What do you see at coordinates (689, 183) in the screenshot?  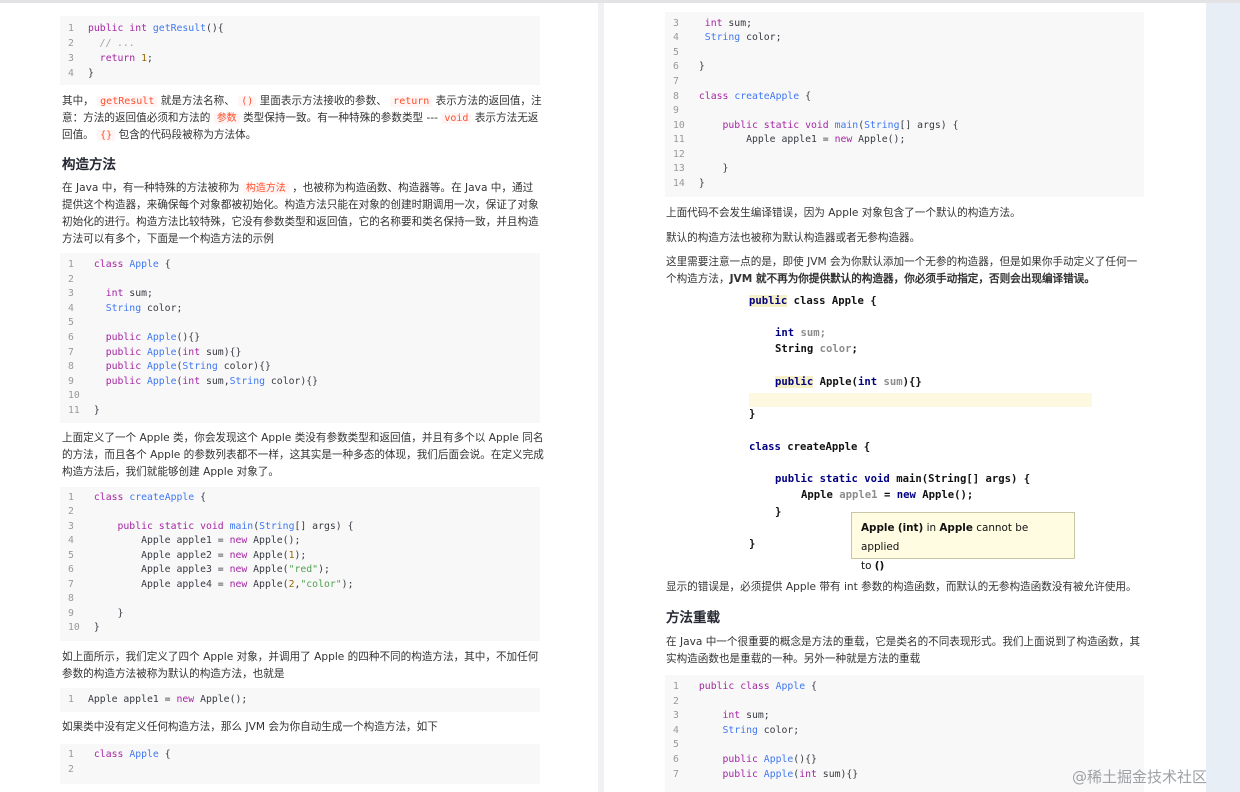 I see `code-line: 14 }` at bounding box center [689, 183].